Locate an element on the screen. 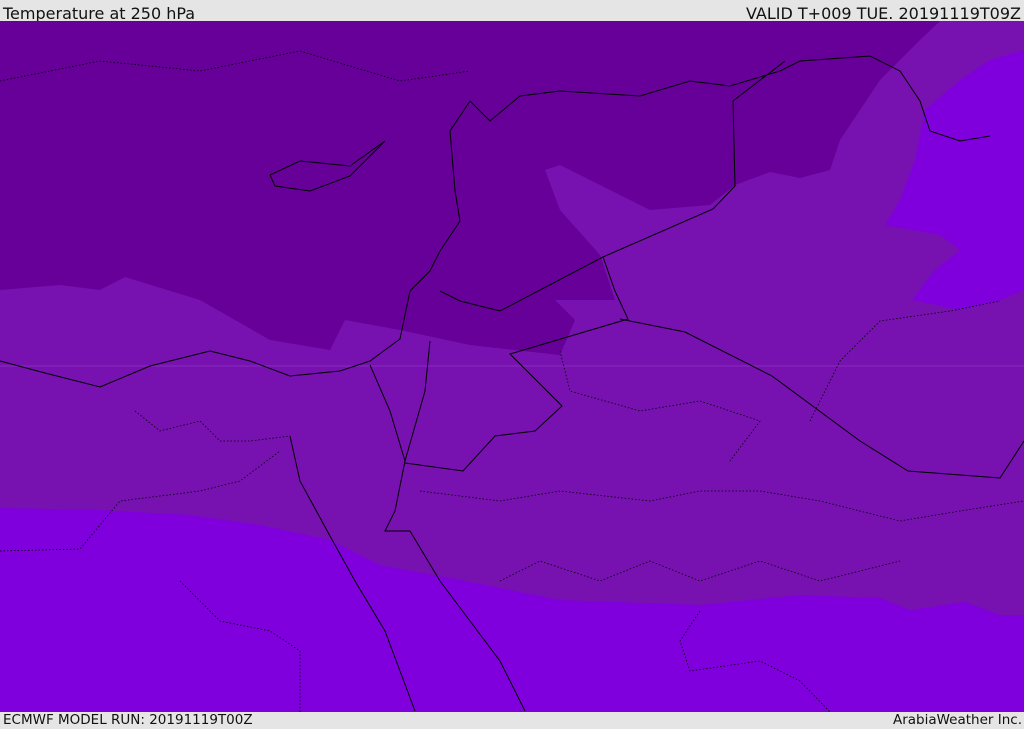 The image size is (1024, 729). model-run: ECMWF MODEL RUN: 20191119T00Z is located at coordinates (128, 720).